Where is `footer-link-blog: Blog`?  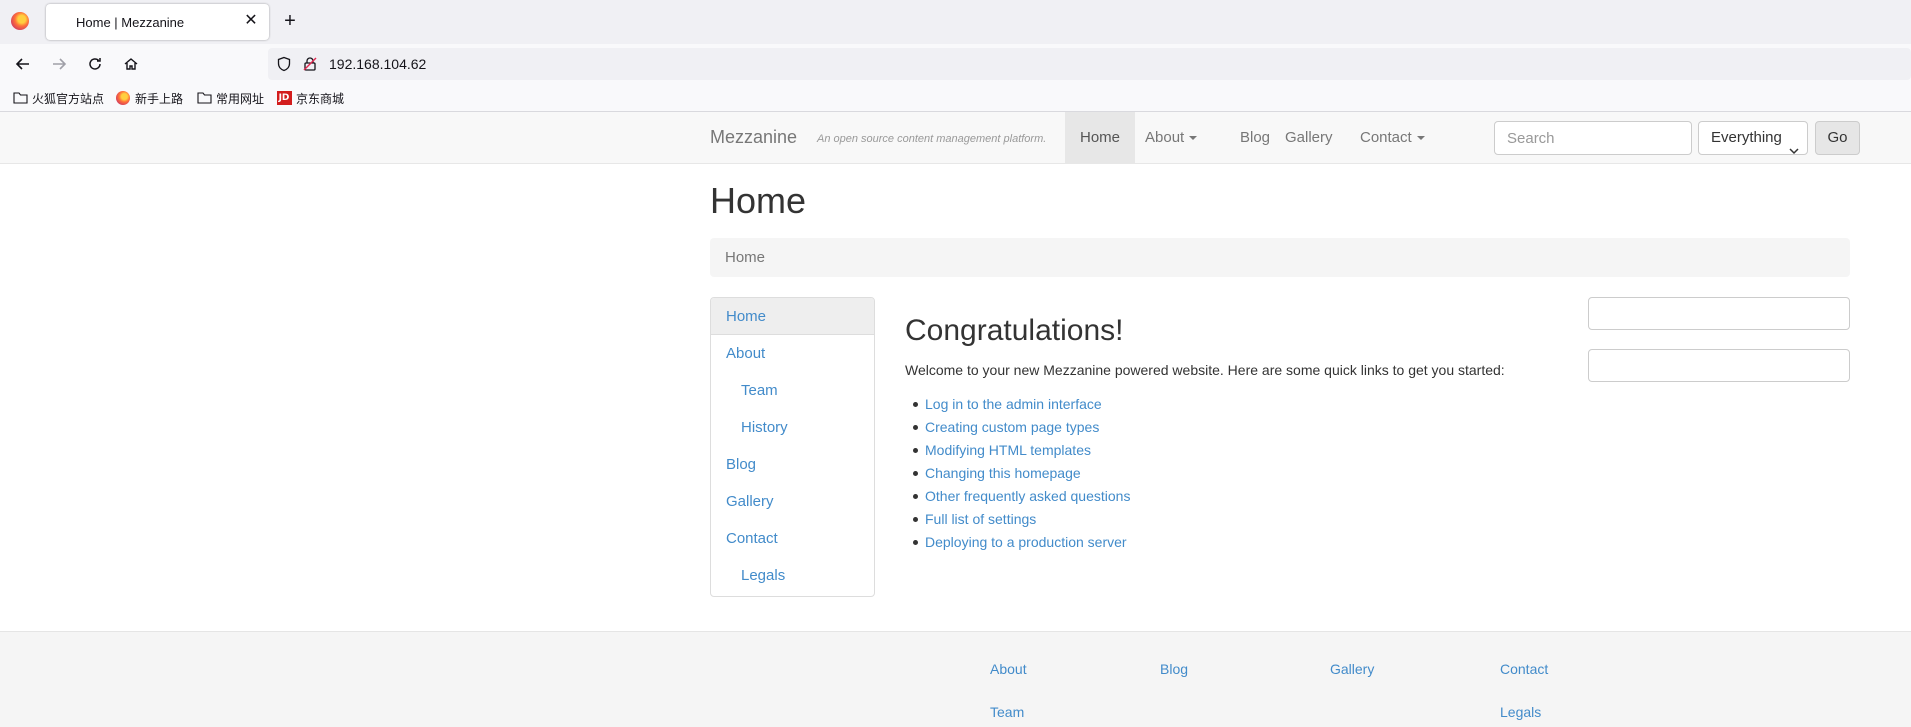
footer-link-blog: Blog is located at coordinates (1174, 669).